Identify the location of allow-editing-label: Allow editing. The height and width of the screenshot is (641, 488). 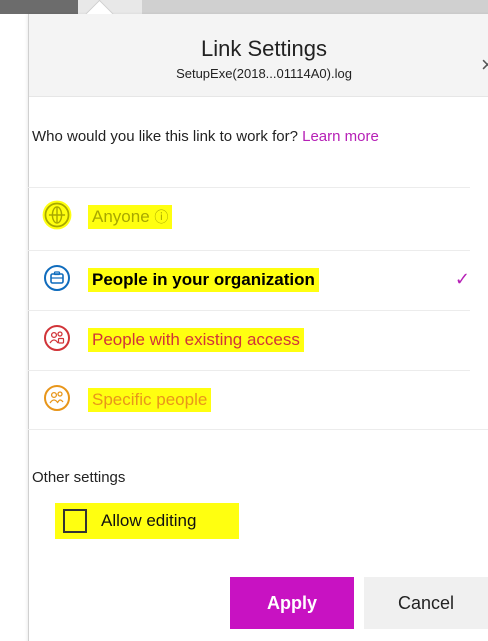
(149, 520).